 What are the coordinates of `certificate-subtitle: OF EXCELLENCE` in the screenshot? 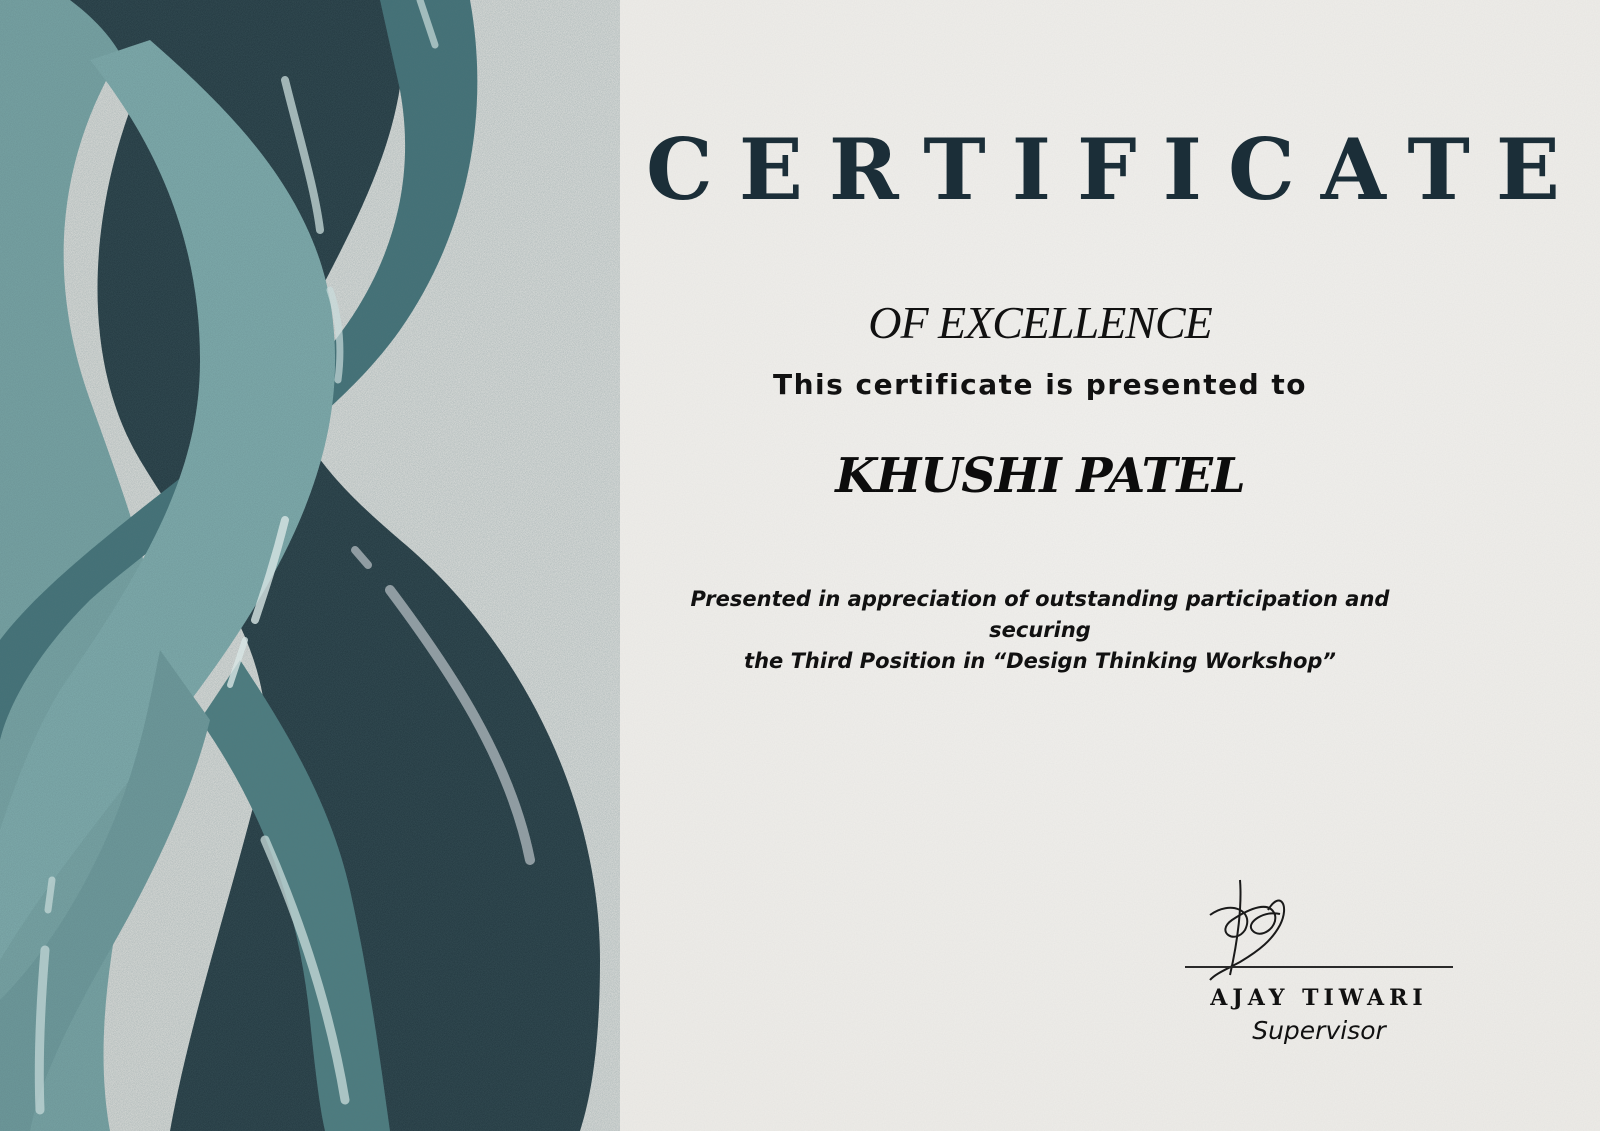 It's located at (1040, 322).